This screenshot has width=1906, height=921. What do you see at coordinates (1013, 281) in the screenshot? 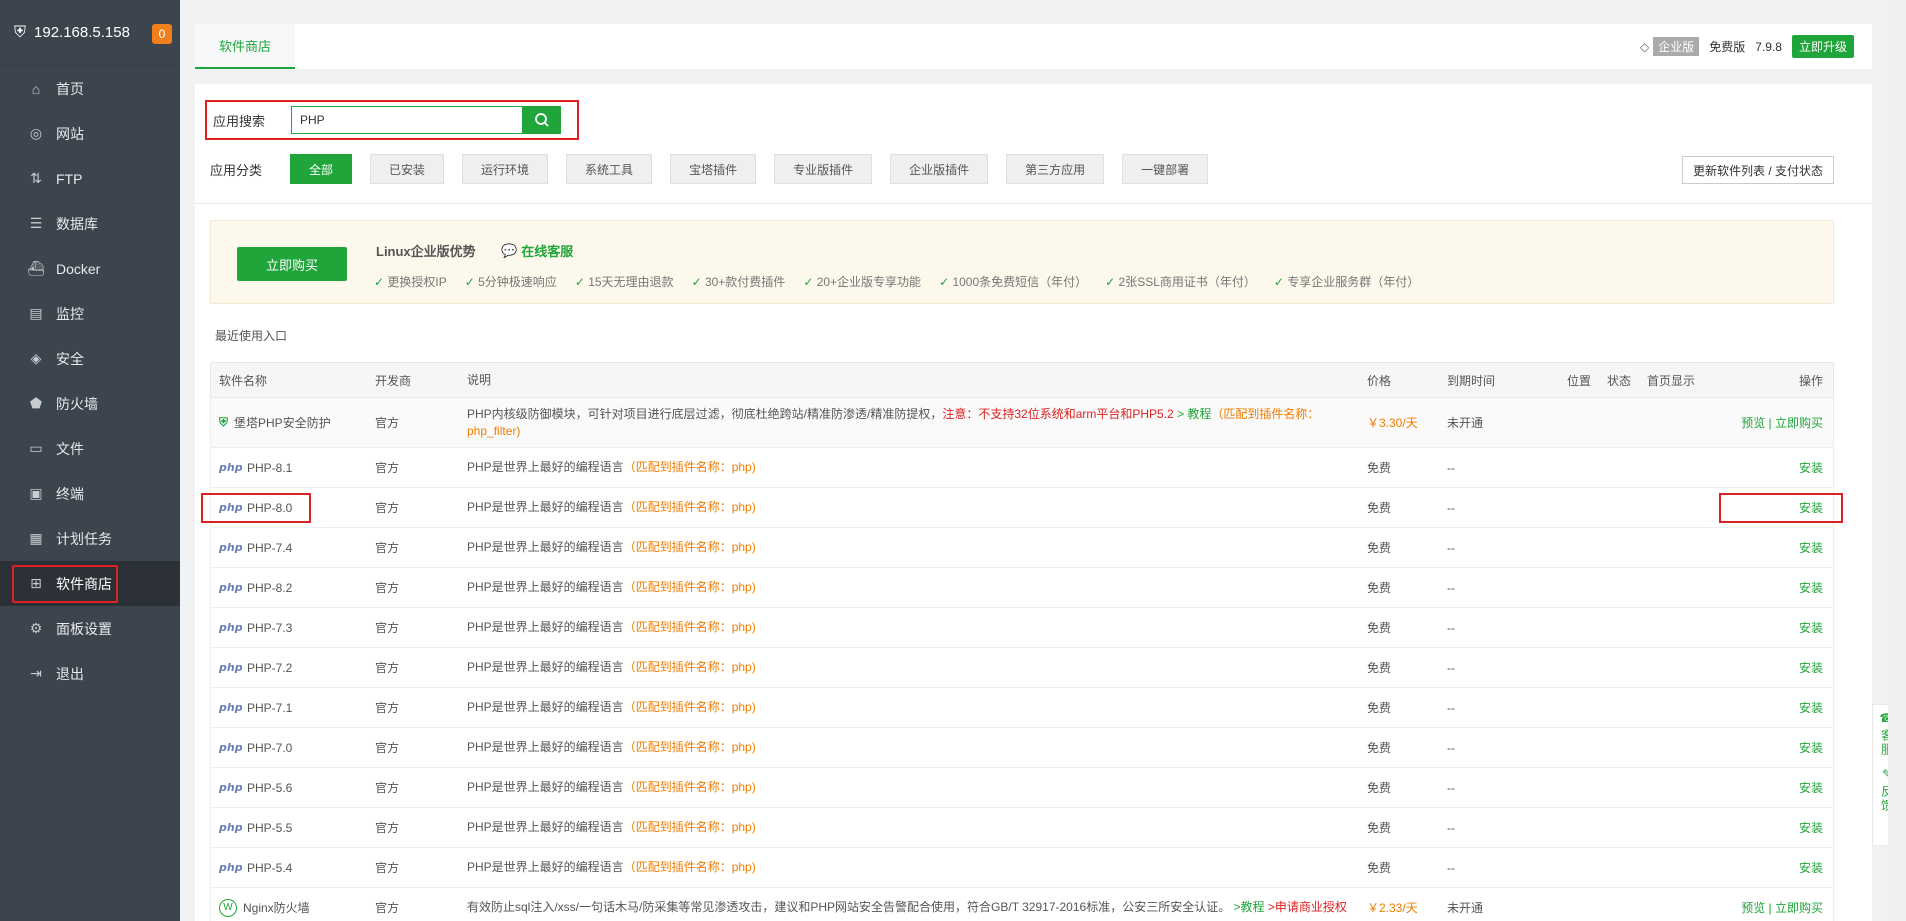
I see `promo-feature: 1000条免费短信（年付）` at bounding box center [1013, 281].